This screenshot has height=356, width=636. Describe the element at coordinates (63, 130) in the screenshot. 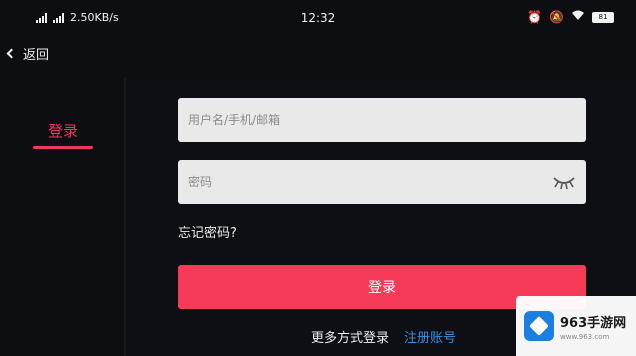

I see `tab-login: 登录` at that location.